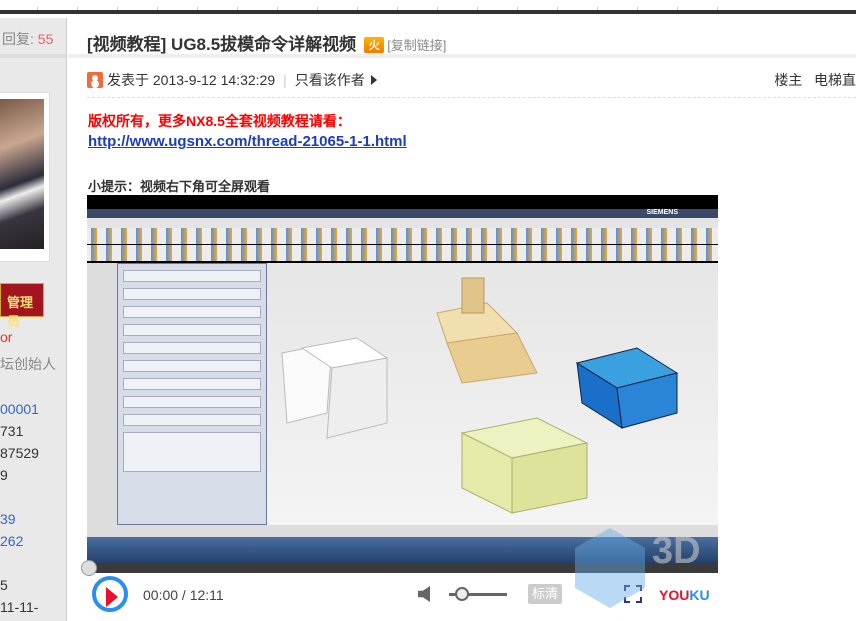 Image resolution: width=856 pixels, height=621 pixels. Describe the element at coordinates (402, 213) in the screenshot. I see `nx-titlebar: SIEMENS` at that location.